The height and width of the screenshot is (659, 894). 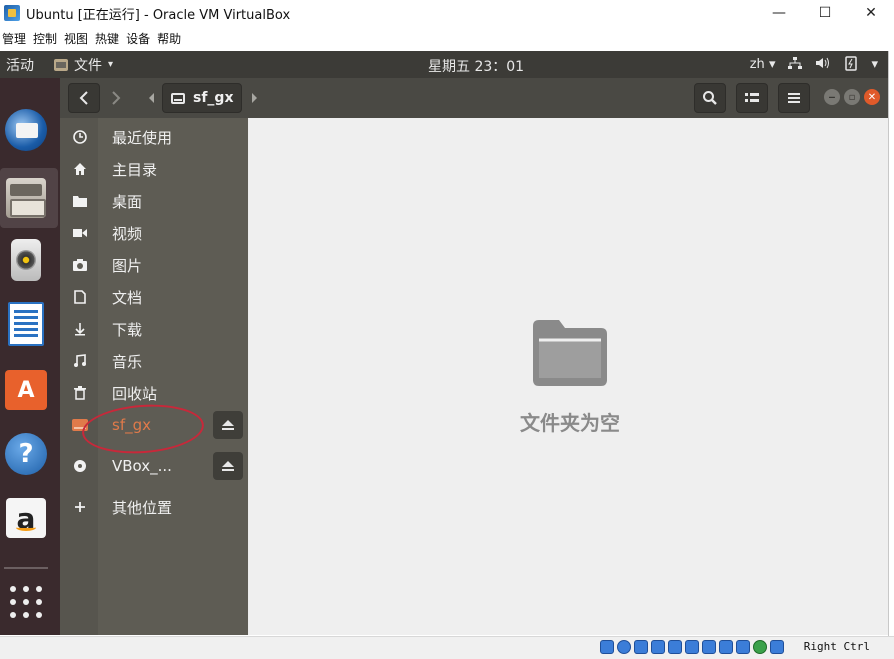 What do you see at coordinates (26, 130) in the screenshot?
I see `thunderbird-launcher` at bounding box center [26, 130].